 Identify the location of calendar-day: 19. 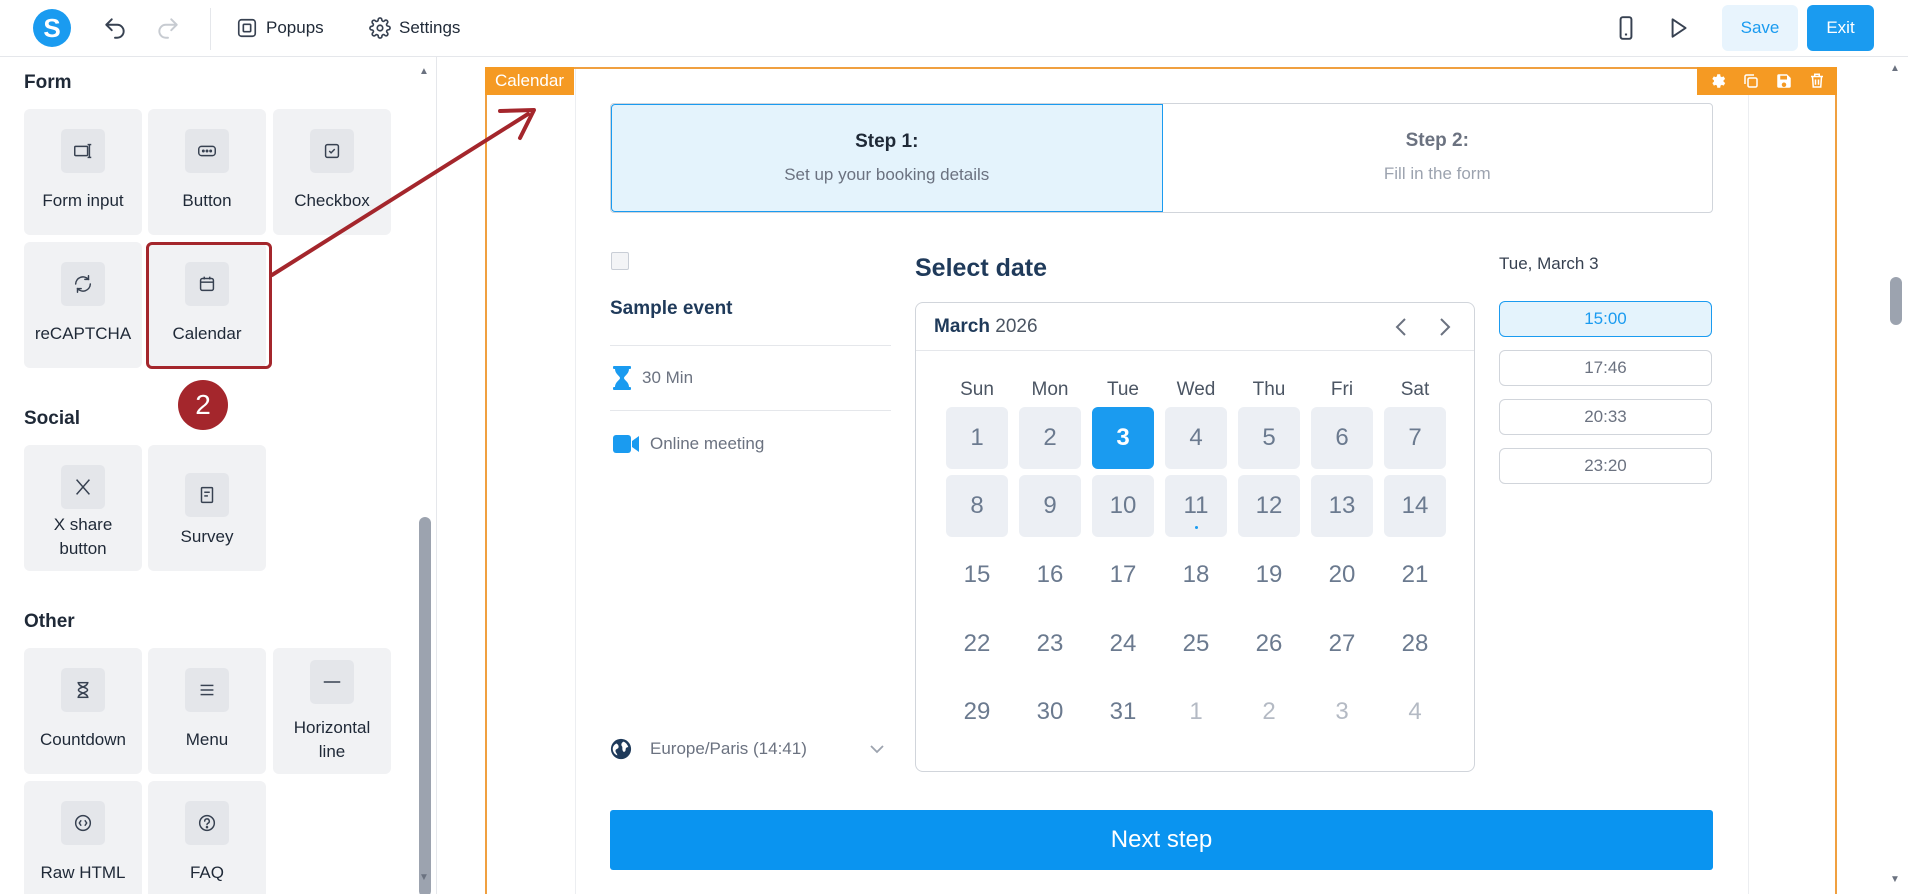
(1269, 575).